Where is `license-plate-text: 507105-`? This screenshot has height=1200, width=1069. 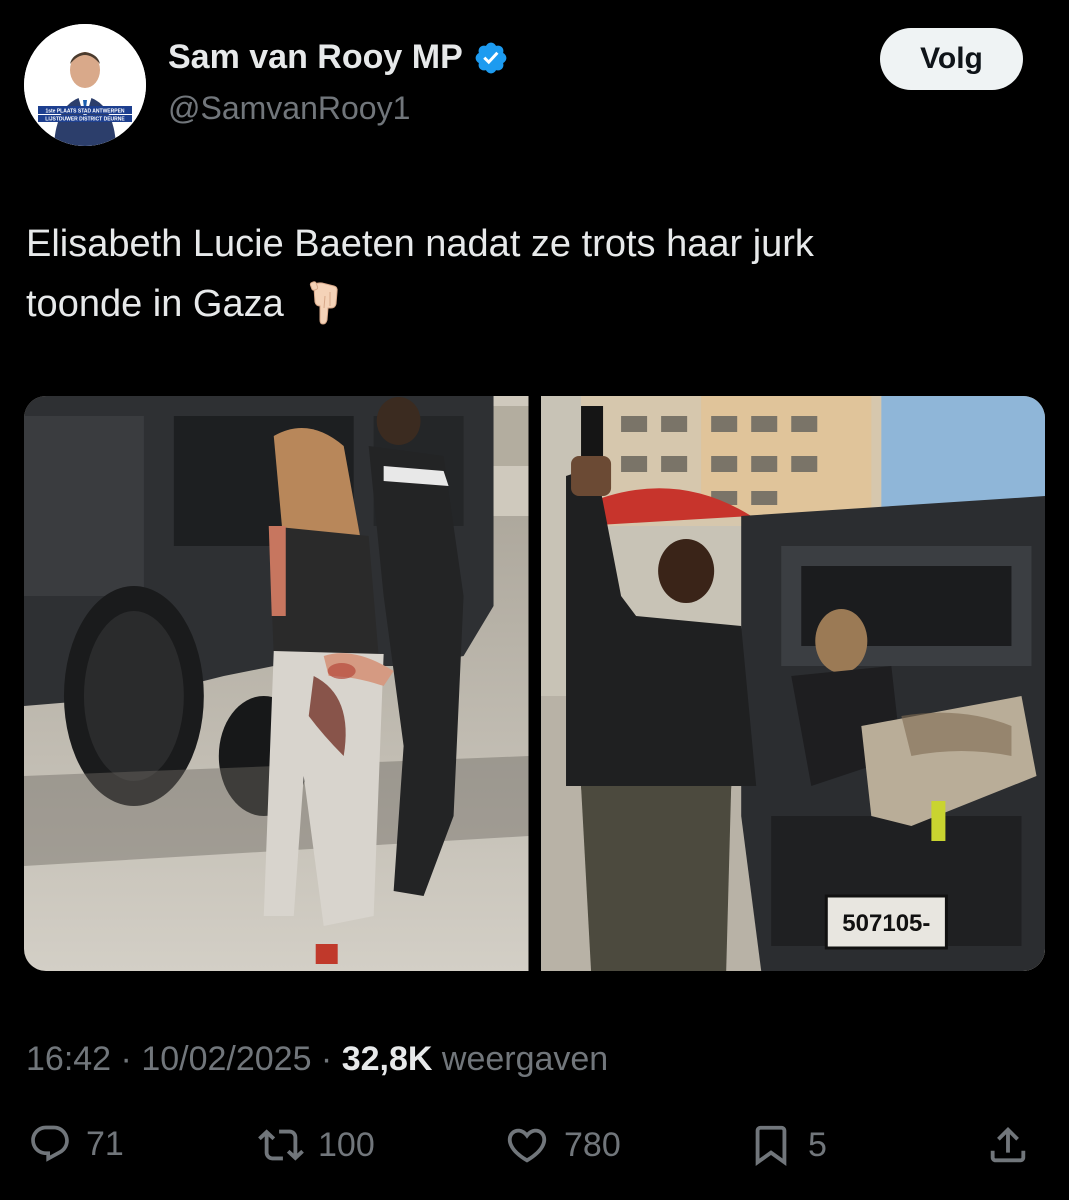
license-plate-text: 507105- is located at coordinates (886, 923).